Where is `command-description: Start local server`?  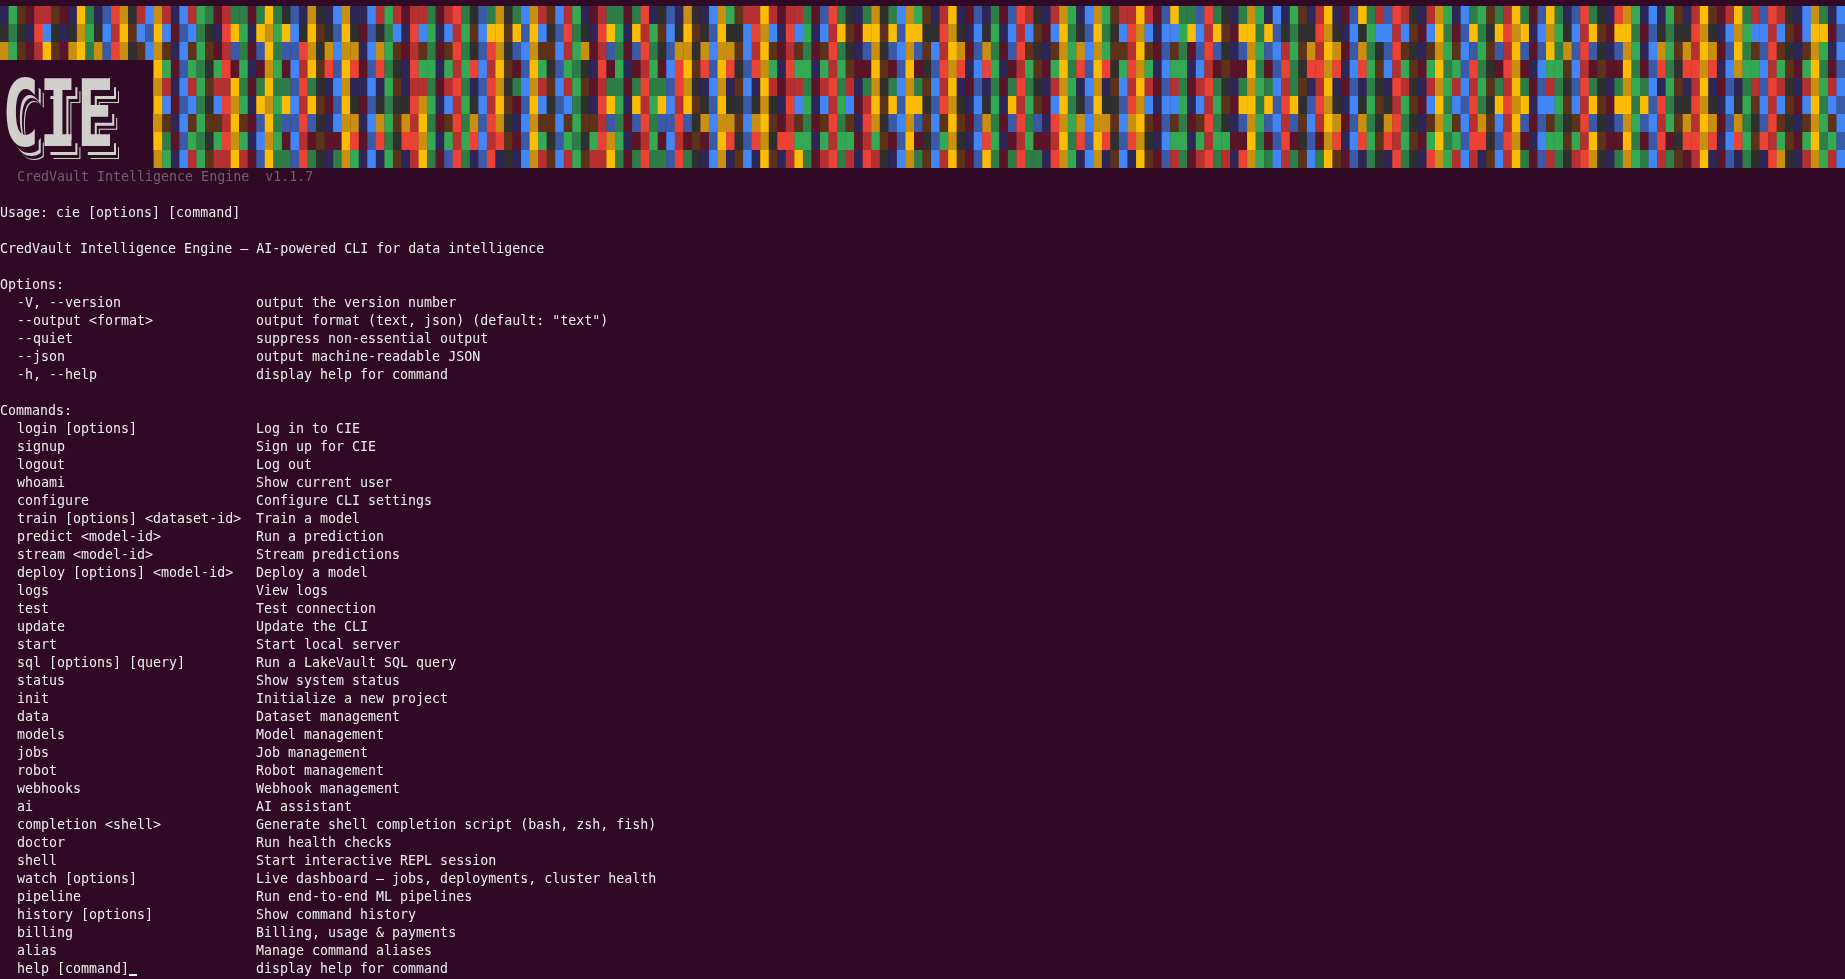
command-description: Start local server is located at coordinates (328, 645).